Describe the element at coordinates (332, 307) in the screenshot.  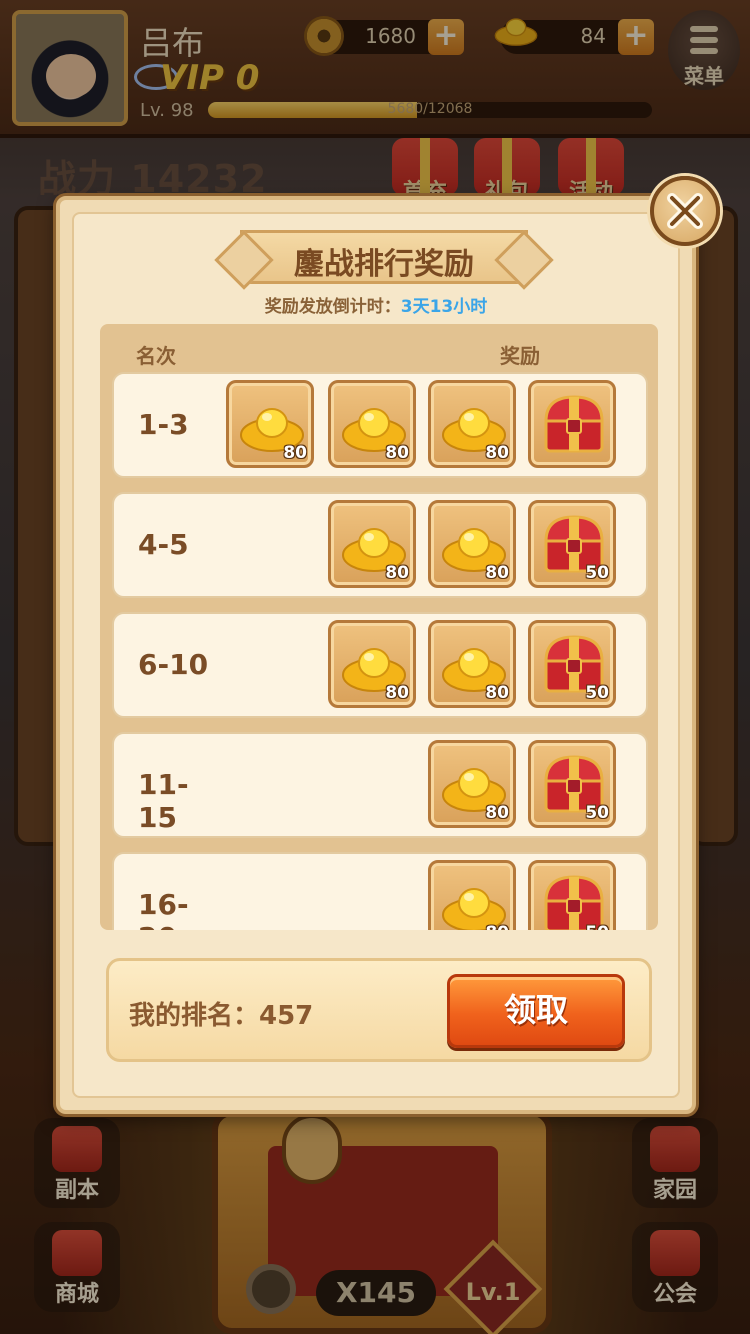
I see `countdown-label: 奖励发放倒计时：` at that location.